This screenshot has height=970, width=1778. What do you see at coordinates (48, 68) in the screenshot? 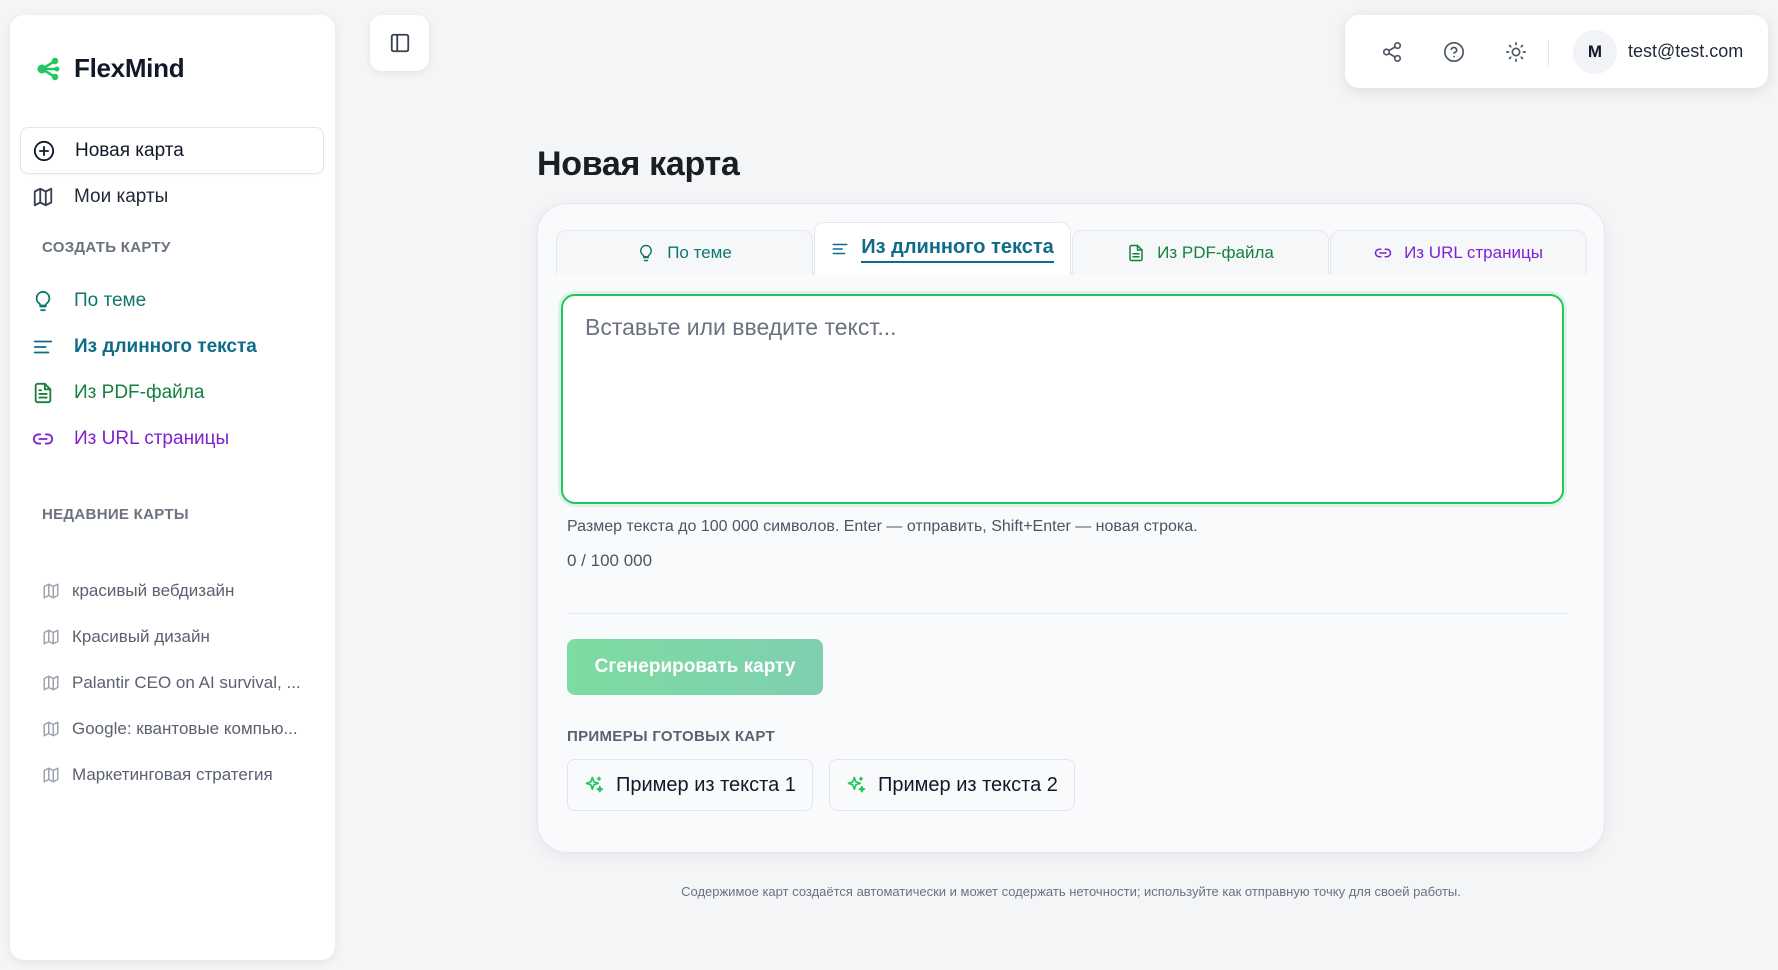
I see `flexmind-logo-icon` at bounding box center [48, 68].